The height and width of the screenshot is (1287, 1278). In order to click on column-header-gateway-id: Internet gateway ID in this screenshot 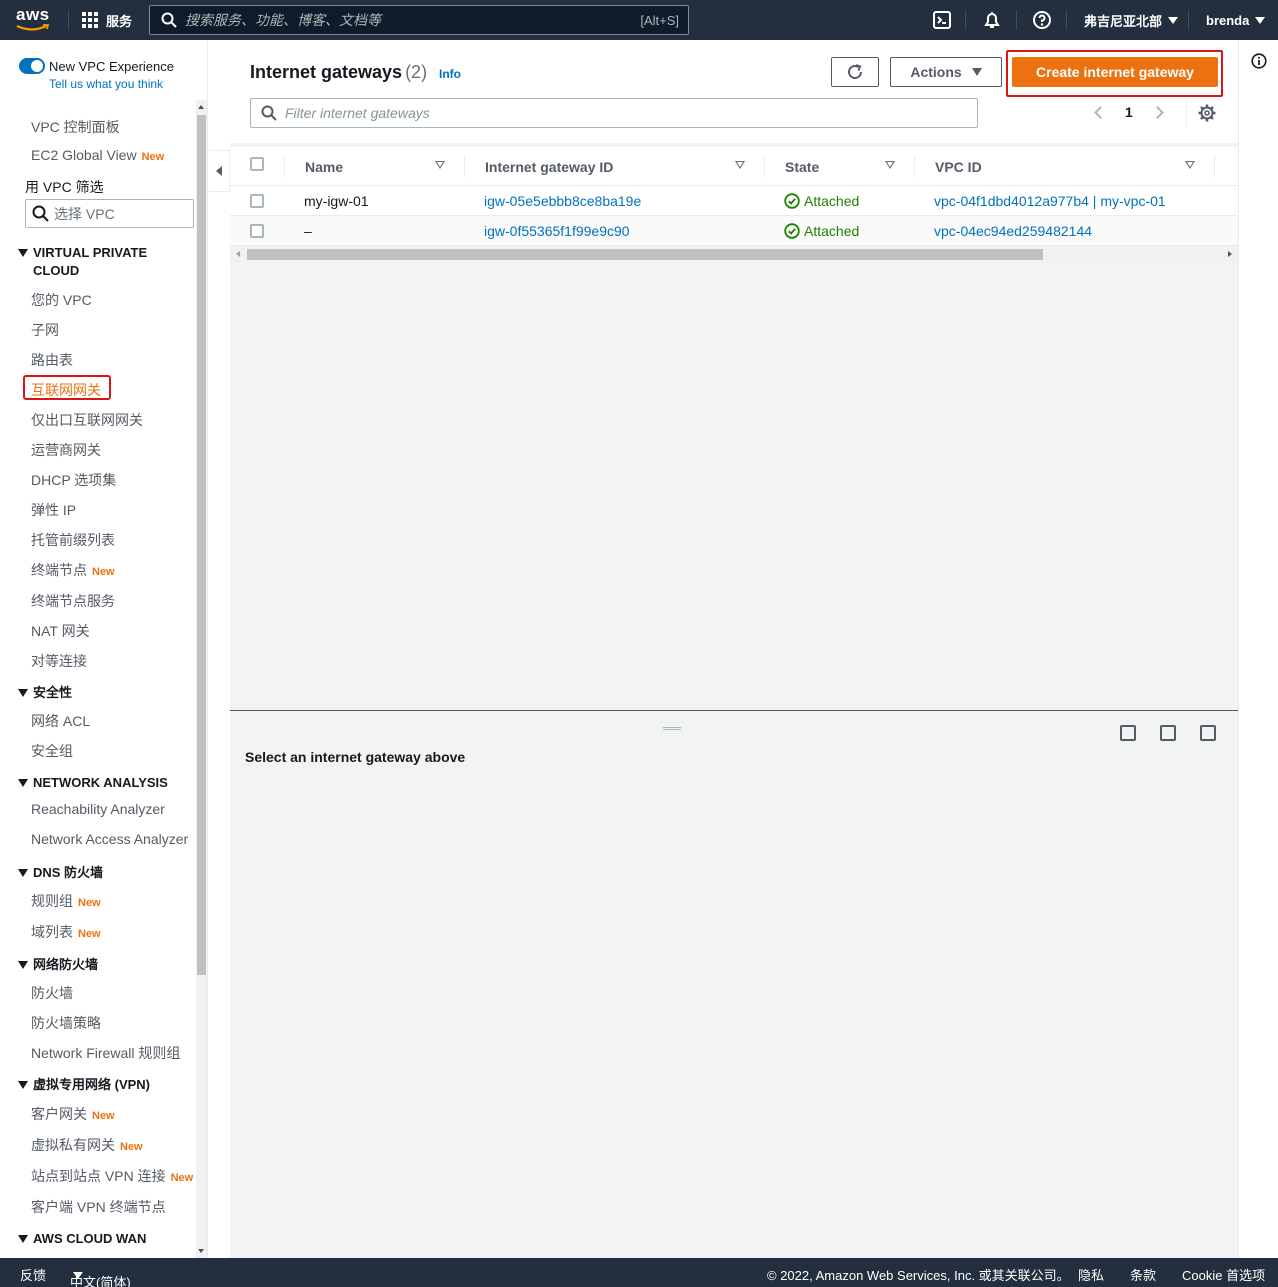, I will do `click(549, 166)`.